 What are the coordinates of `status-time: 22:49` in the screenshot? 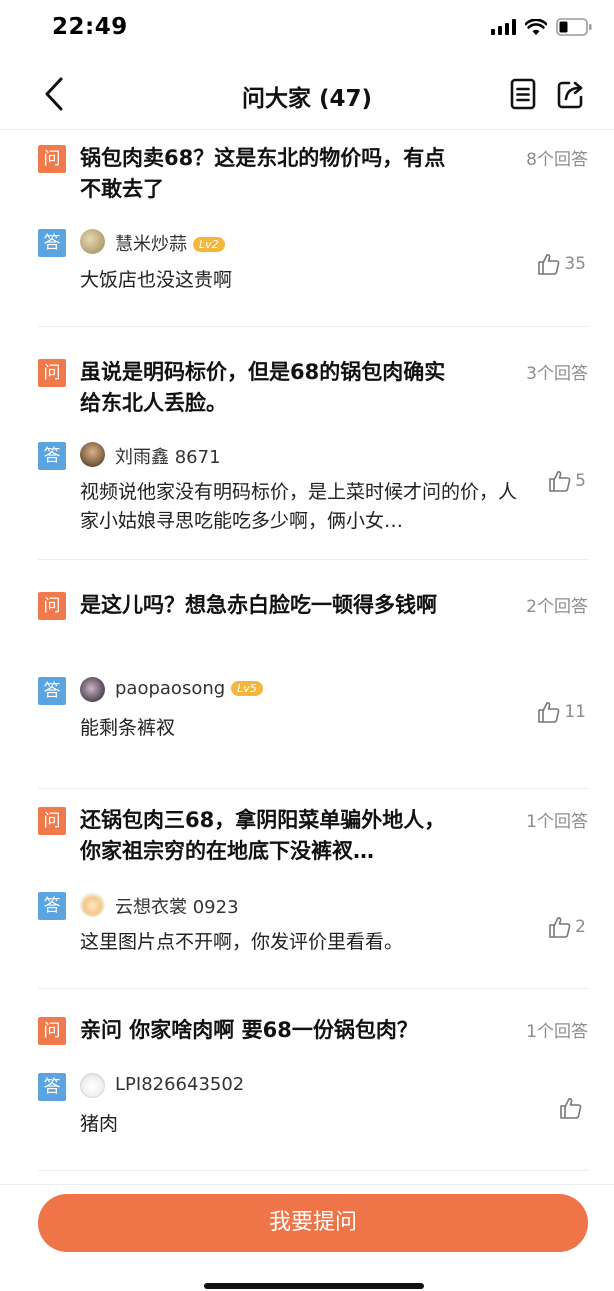 It's located at (90, 27).